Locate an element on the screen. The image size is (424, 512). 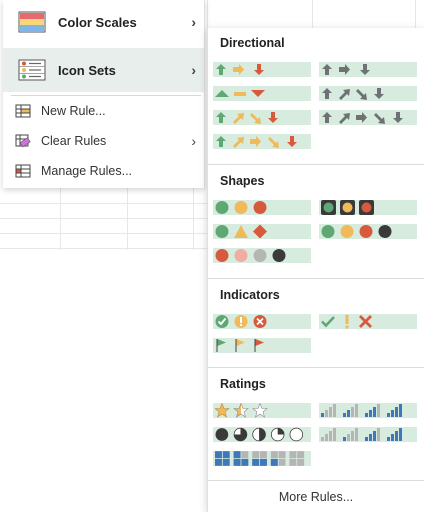
clear-rules-label: Clear Rules is located at coordinates (74, 141).